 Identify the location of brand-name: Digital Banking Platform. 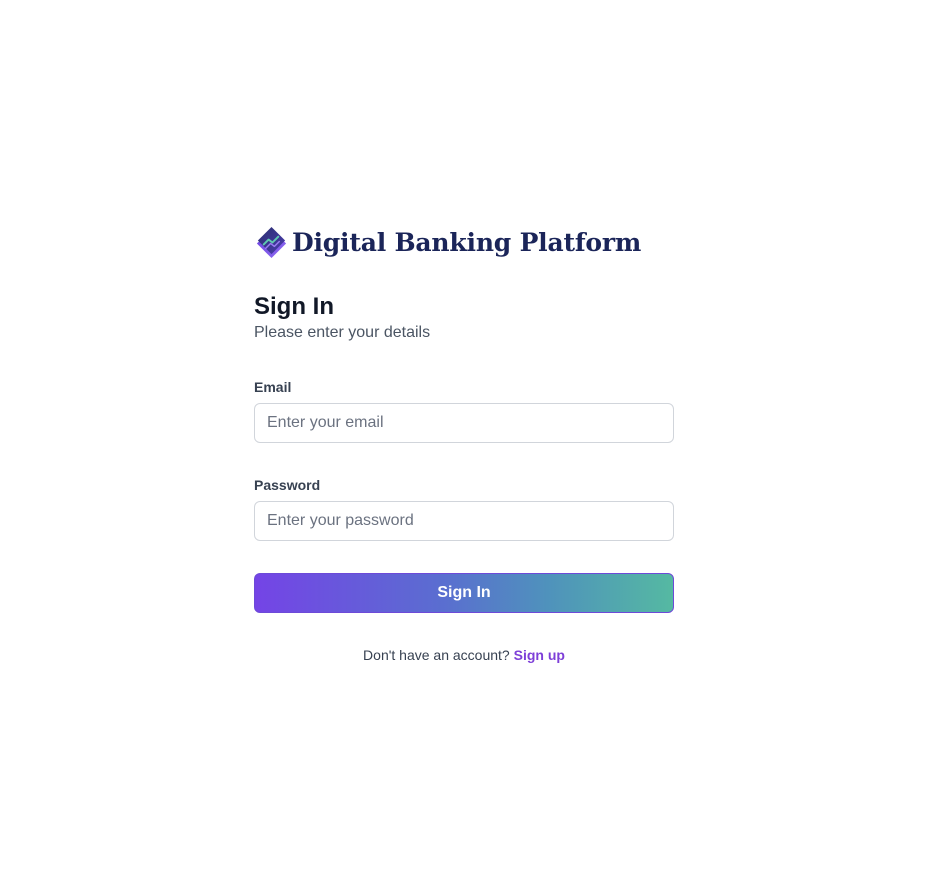
(467, 242).